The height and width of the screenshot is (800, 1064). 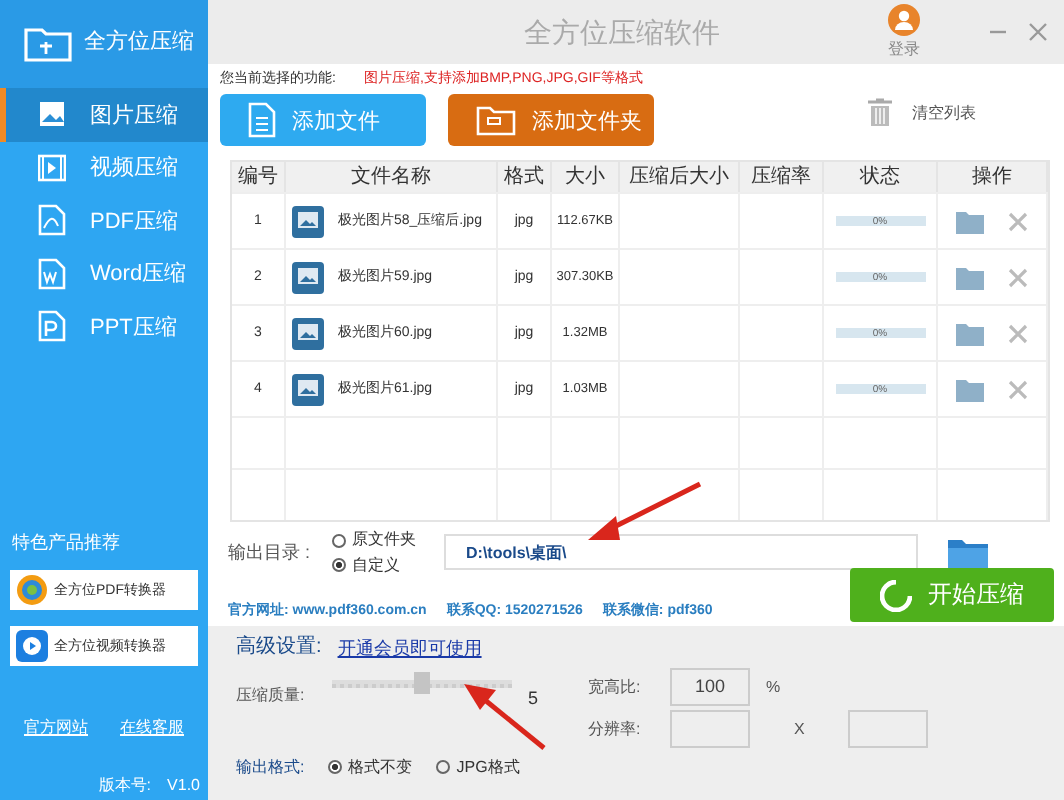 What do you see at coordinates (681, 552) in the screenshot?
I see `output-path-field: D:\tools\桌面\` at bounding box center [681, 552].